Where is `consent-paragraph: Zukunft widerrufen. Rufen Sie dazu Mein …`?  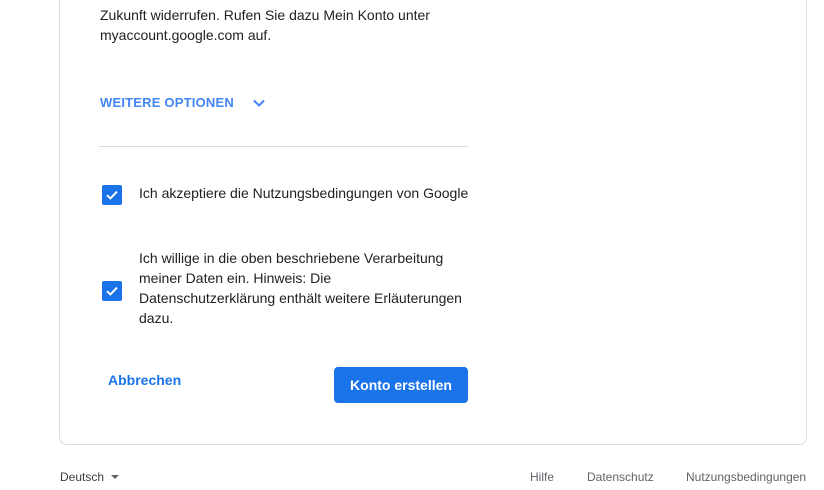
consent-paragraph: Zukunft widerrufen. Rufen Sie dazu Mein … is located at coordinates (290, 25).